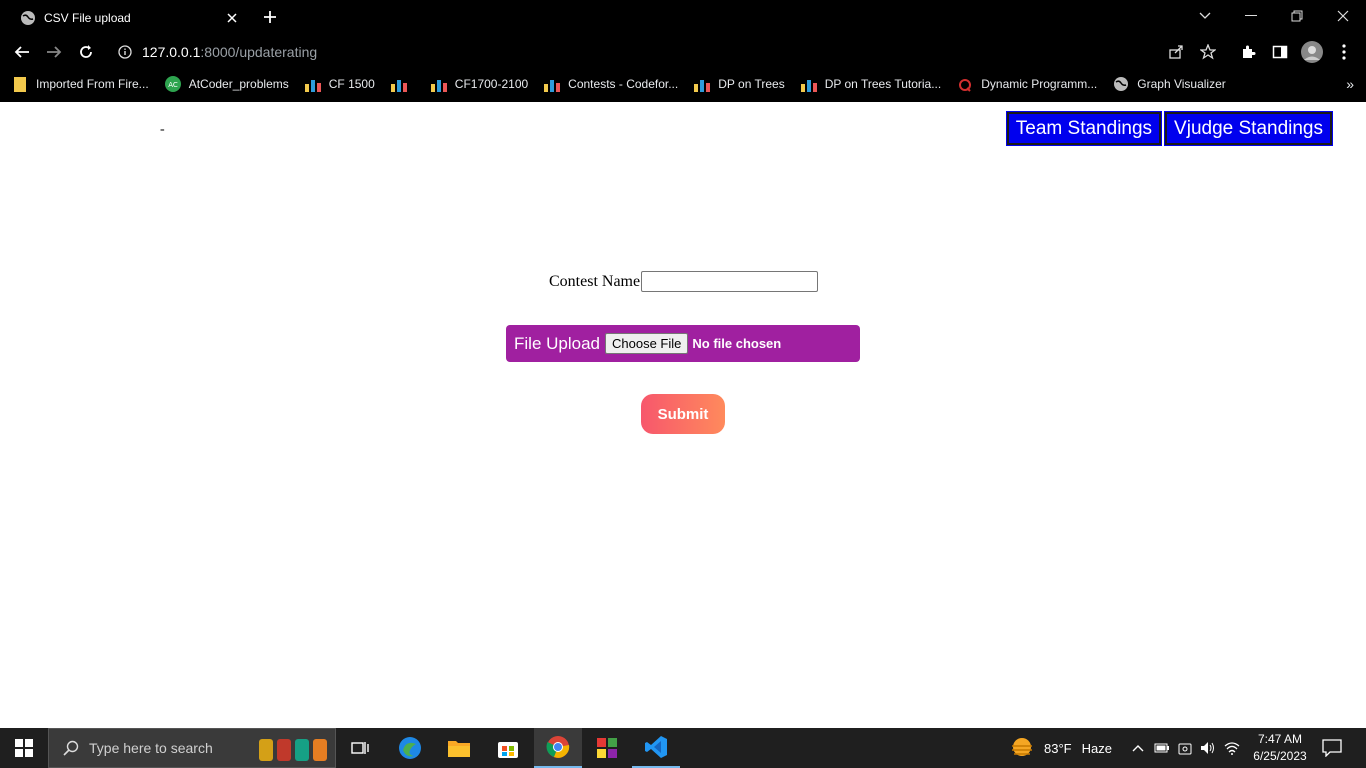  I want to click on search-highlight-icon, so click(294, 749).